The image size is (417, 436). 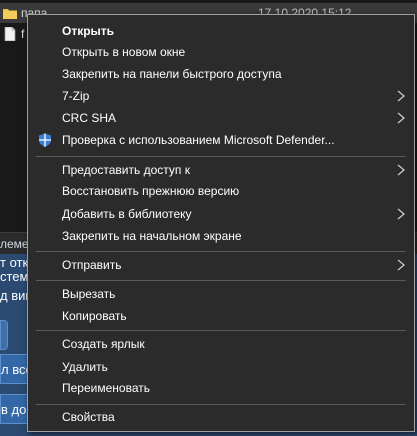 I want to click on menu-item-send-to: Отправить, so click(x=221, y=265).